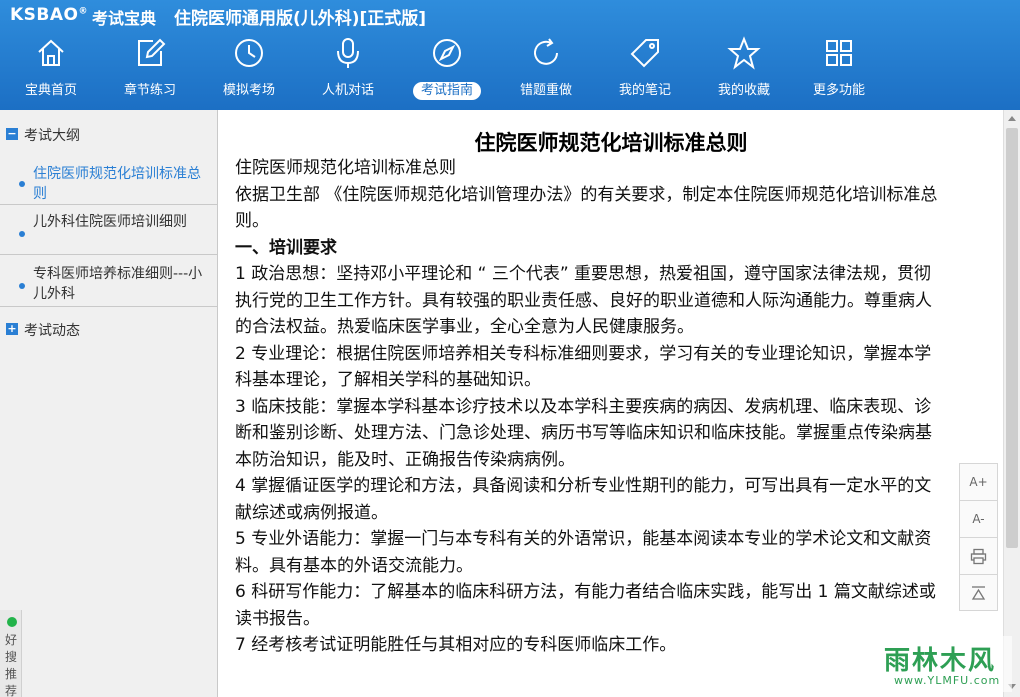 The width and height of the screenshot is (1020, 697). What do you see at coordinates (286, 247) in the screenshot?
I see `section-heading: 一、培训要求` at bounding box center [286, 247].